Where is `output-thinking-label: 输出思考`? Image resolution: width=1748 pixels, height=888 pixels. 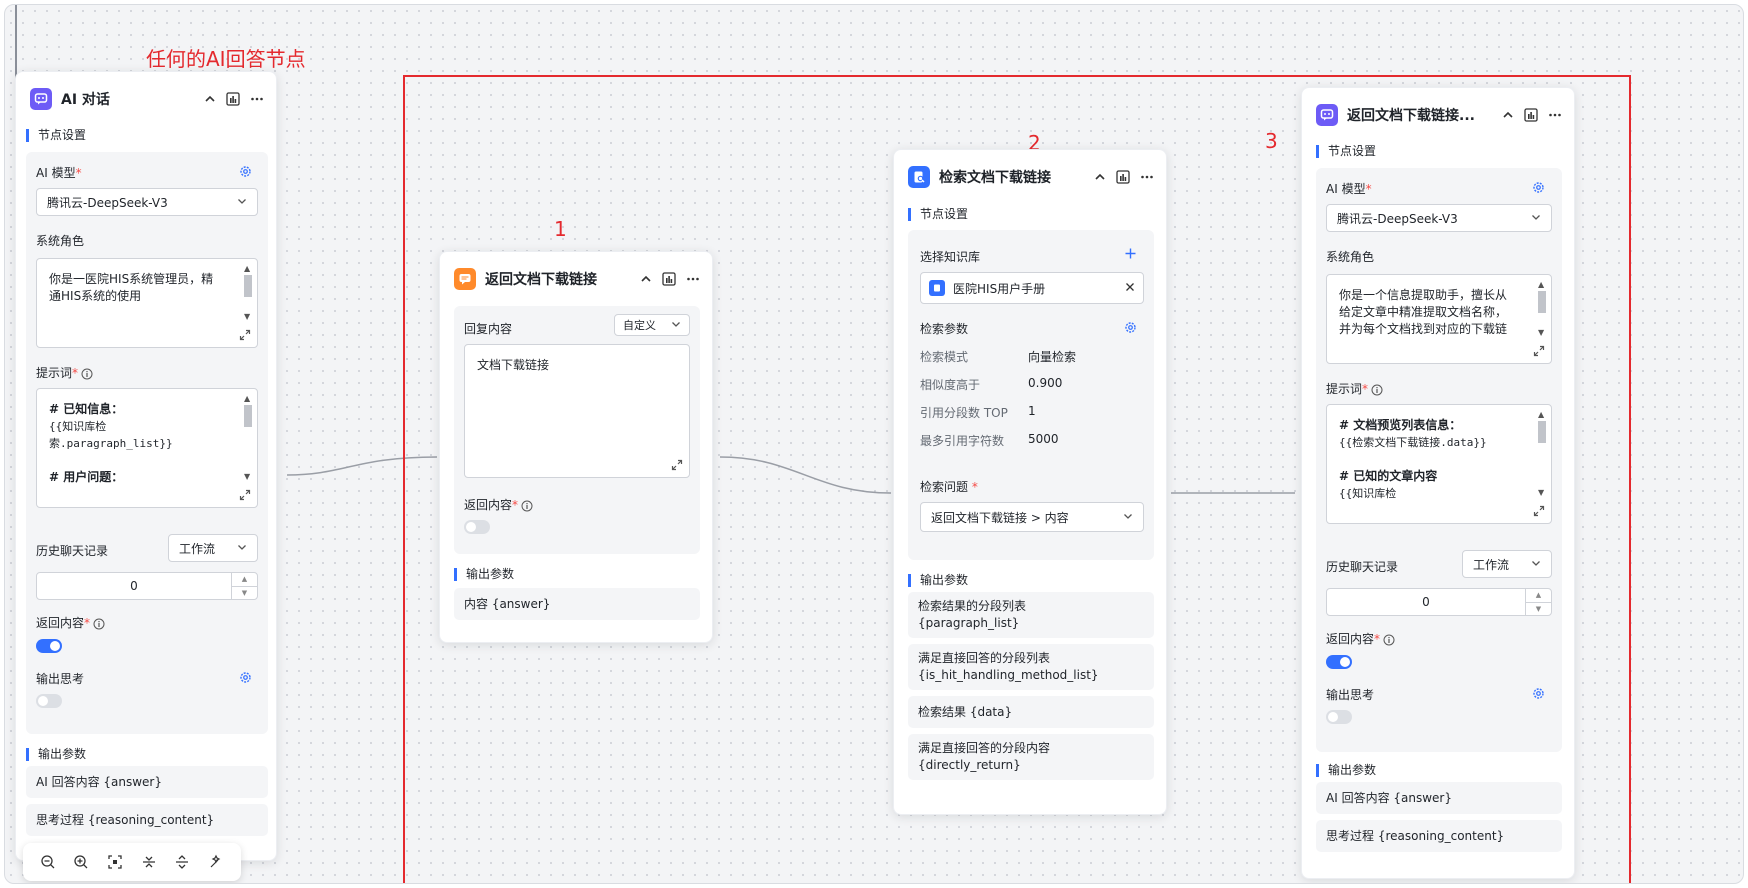 output-thinking-label: 输出思考 is located at coordinates (1350, 695).